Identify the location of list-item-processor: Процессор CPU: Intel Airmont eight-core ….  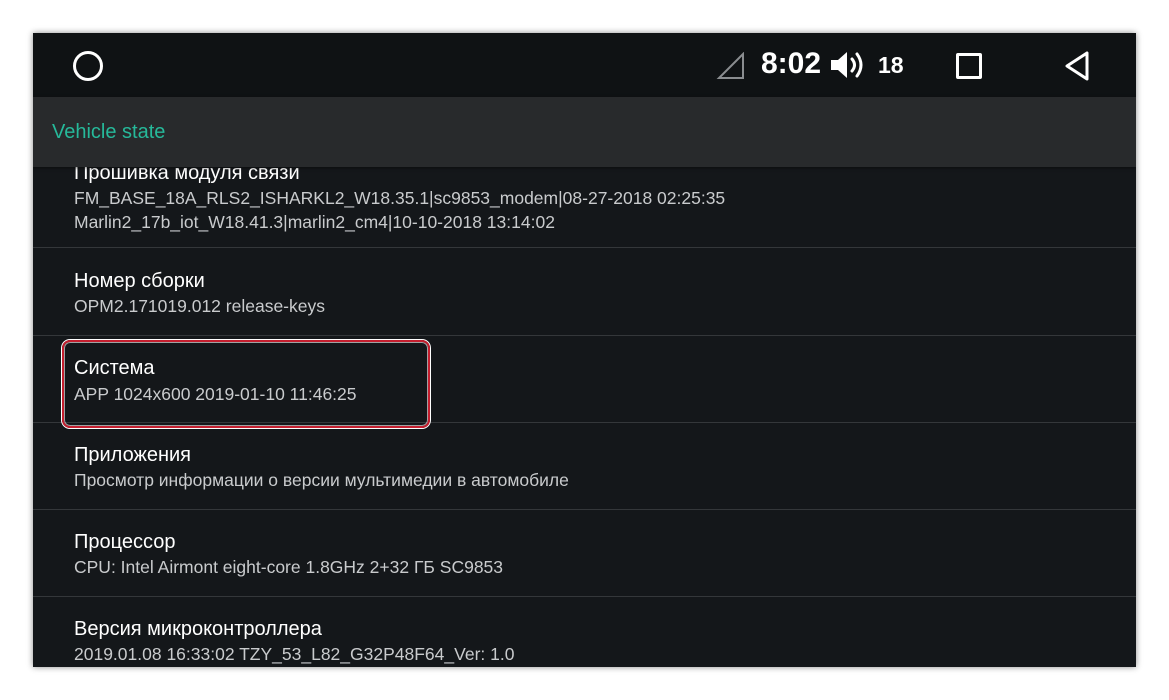
(584, 553).